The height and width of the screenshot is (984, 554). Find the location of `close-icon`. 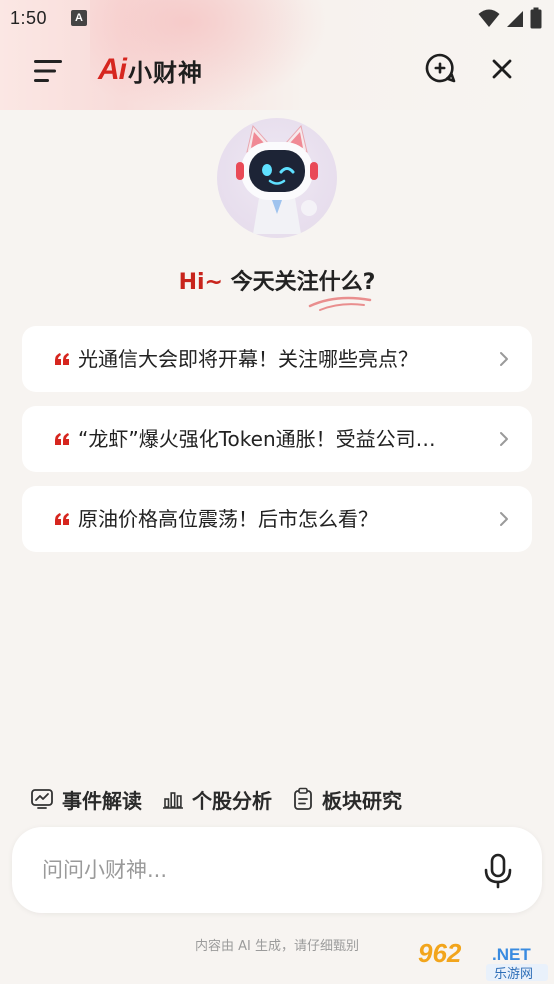

close-icon is located at coordinates (502, 69).